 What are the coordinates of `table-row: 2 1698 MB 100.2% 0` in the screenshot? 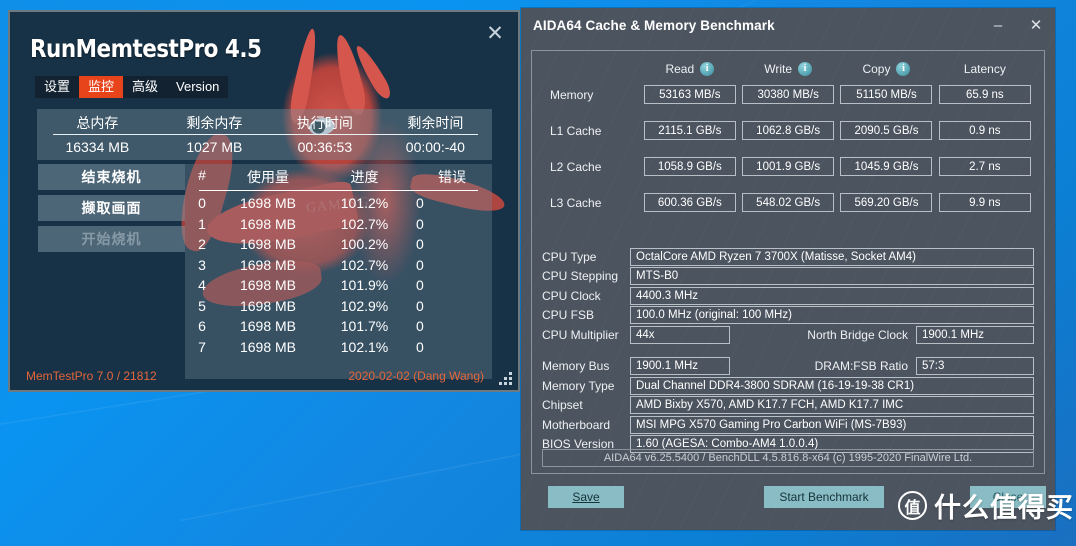 It's located at (338, 244).